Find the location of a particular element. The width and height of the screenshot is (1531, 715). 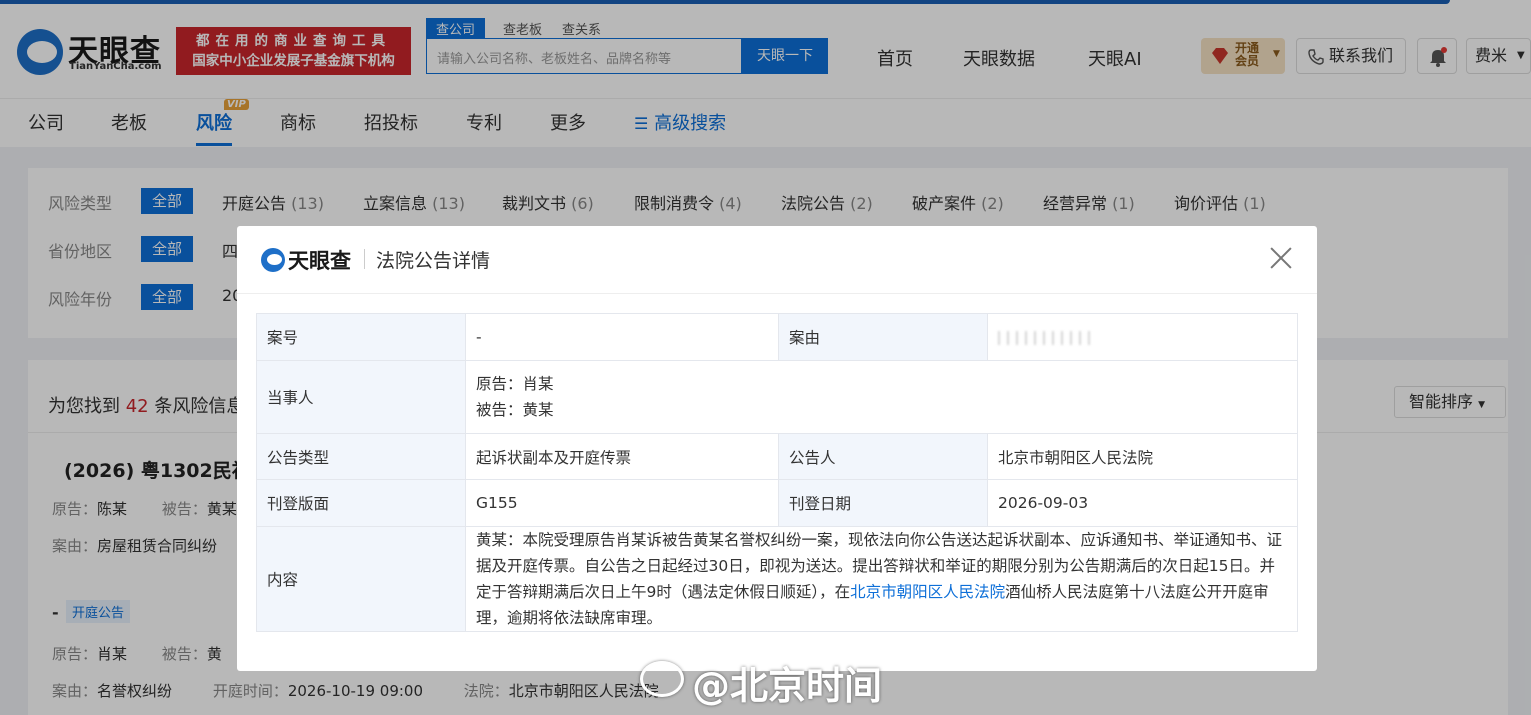

table-row: 公告类型 起诉状副本及开庭传票 公告人 北京市朝阳区人民法院 is located at coordinates (777, 456).